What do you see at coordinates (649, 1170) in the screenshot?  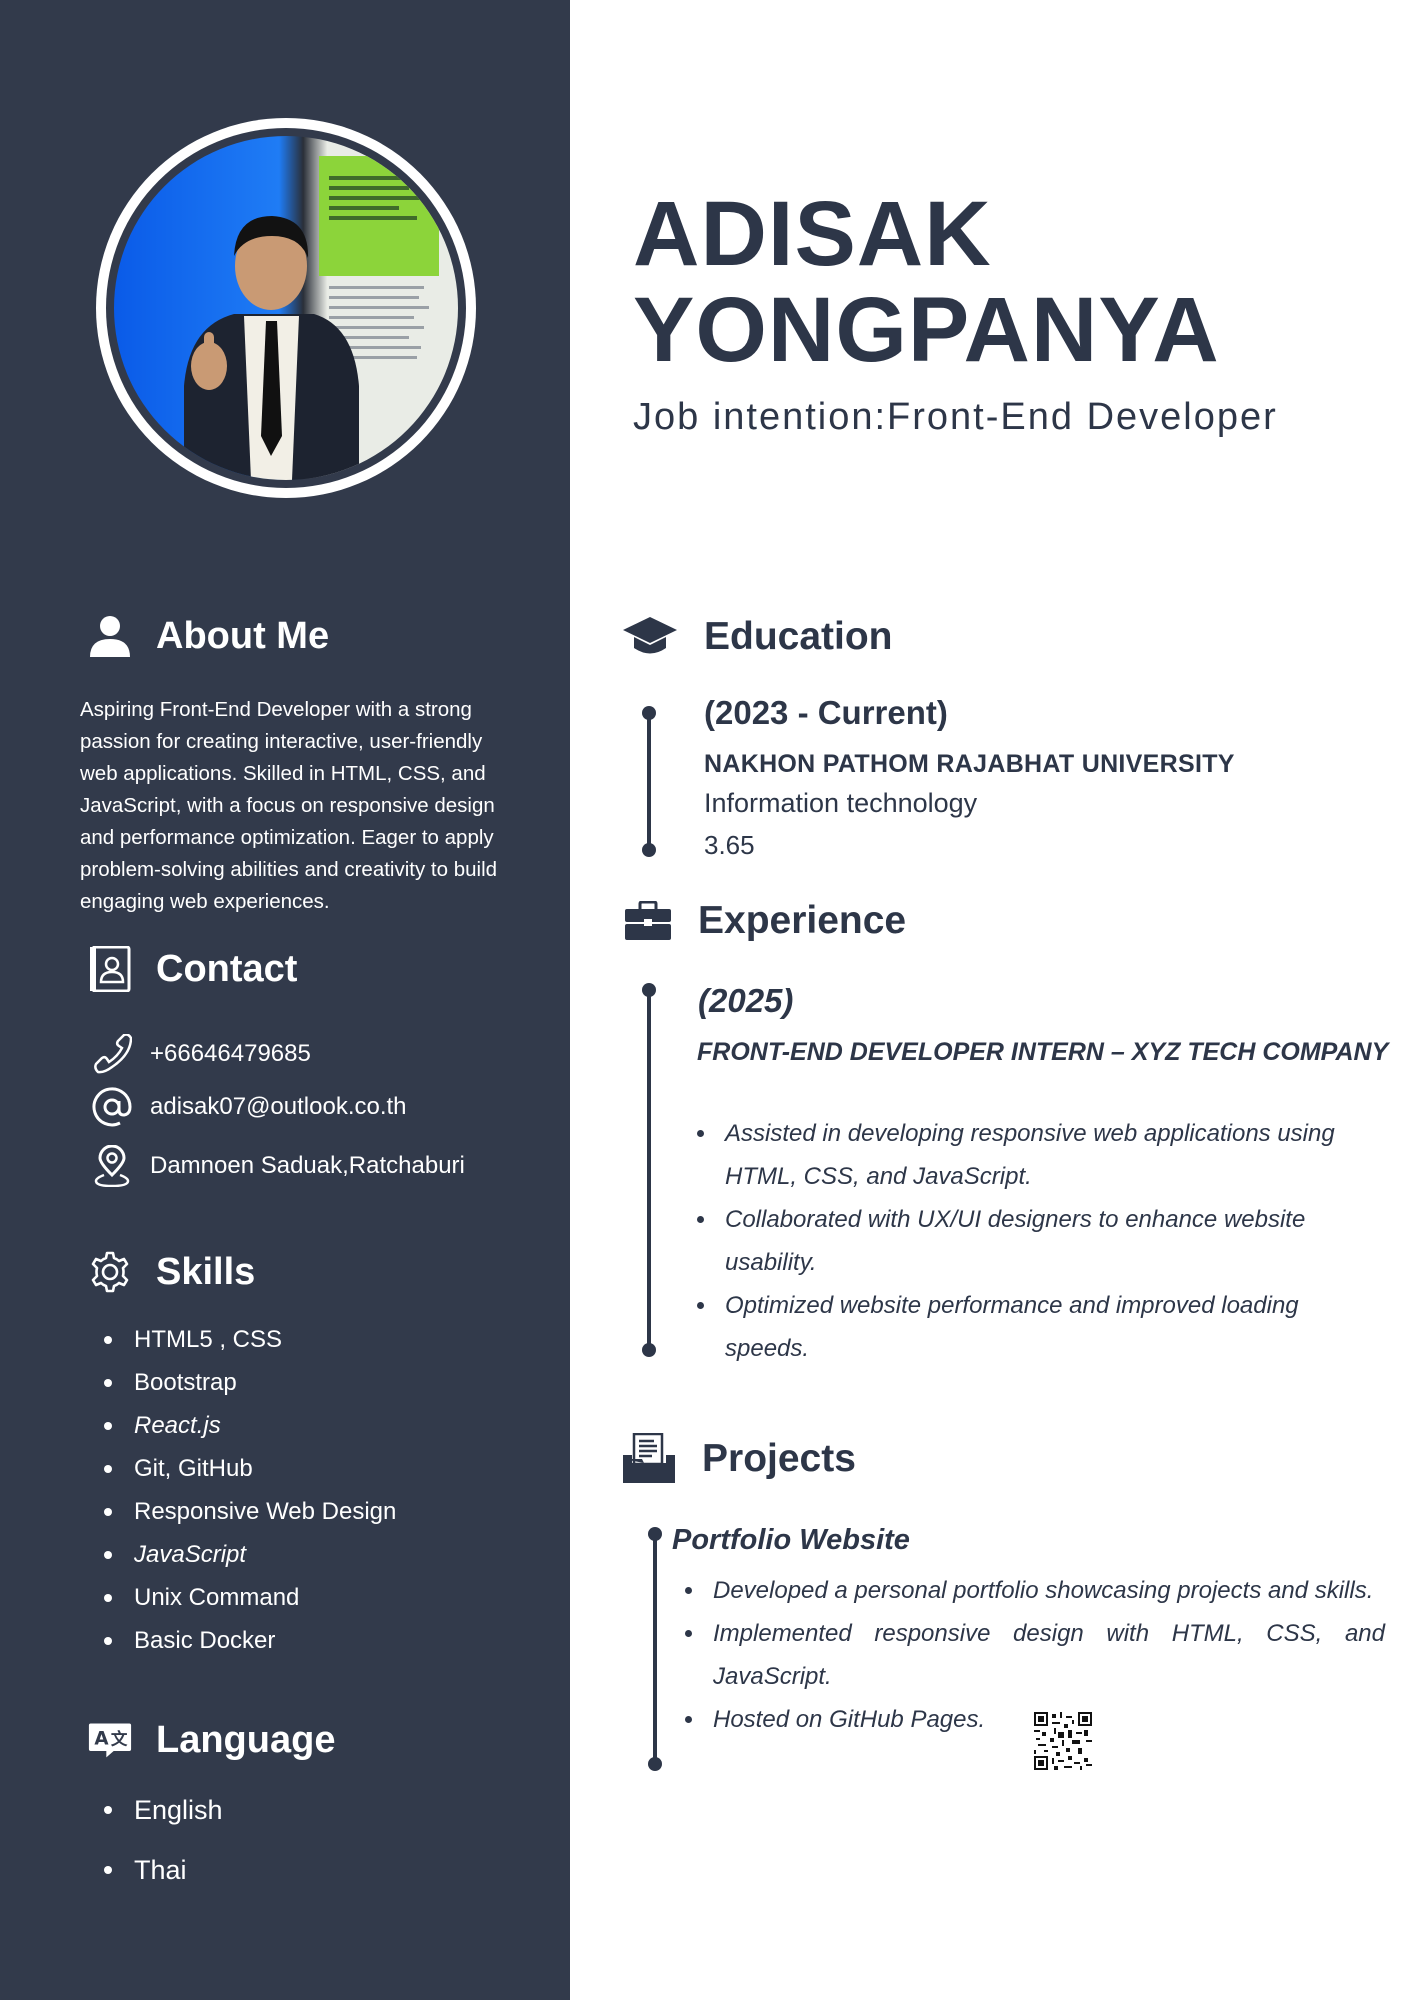 I see `experience-timeline-line` at bounding box center [649, 1170].